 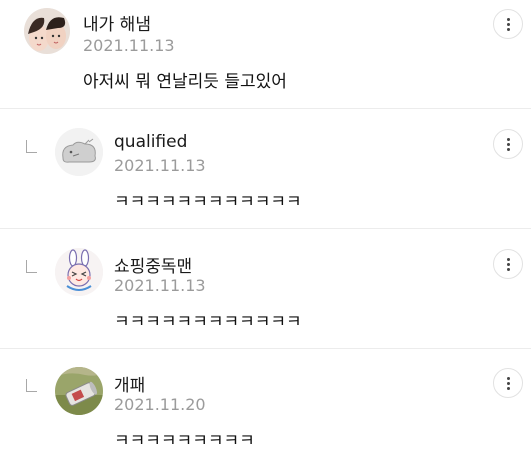 I want to click on comment-text: 아저씨 뭐 연날리듯 들고있어, so click(x=185, y=82).